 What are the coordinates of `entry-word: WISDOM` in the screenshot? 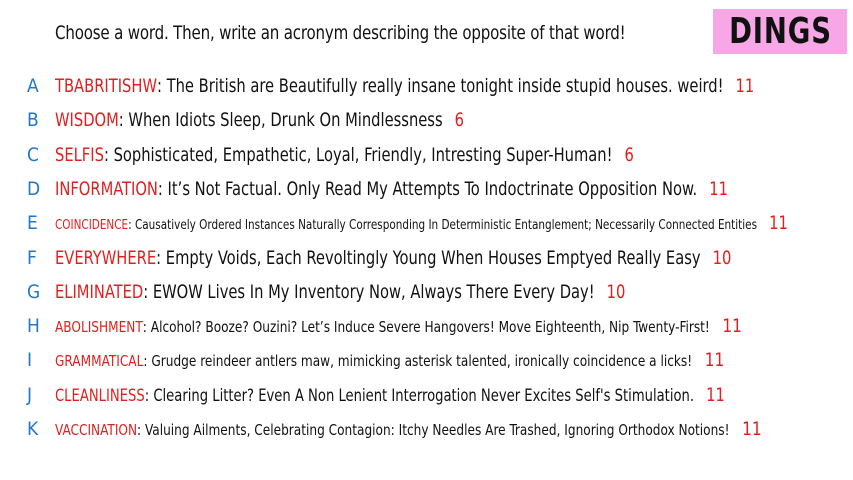 It's located at (87, 120).